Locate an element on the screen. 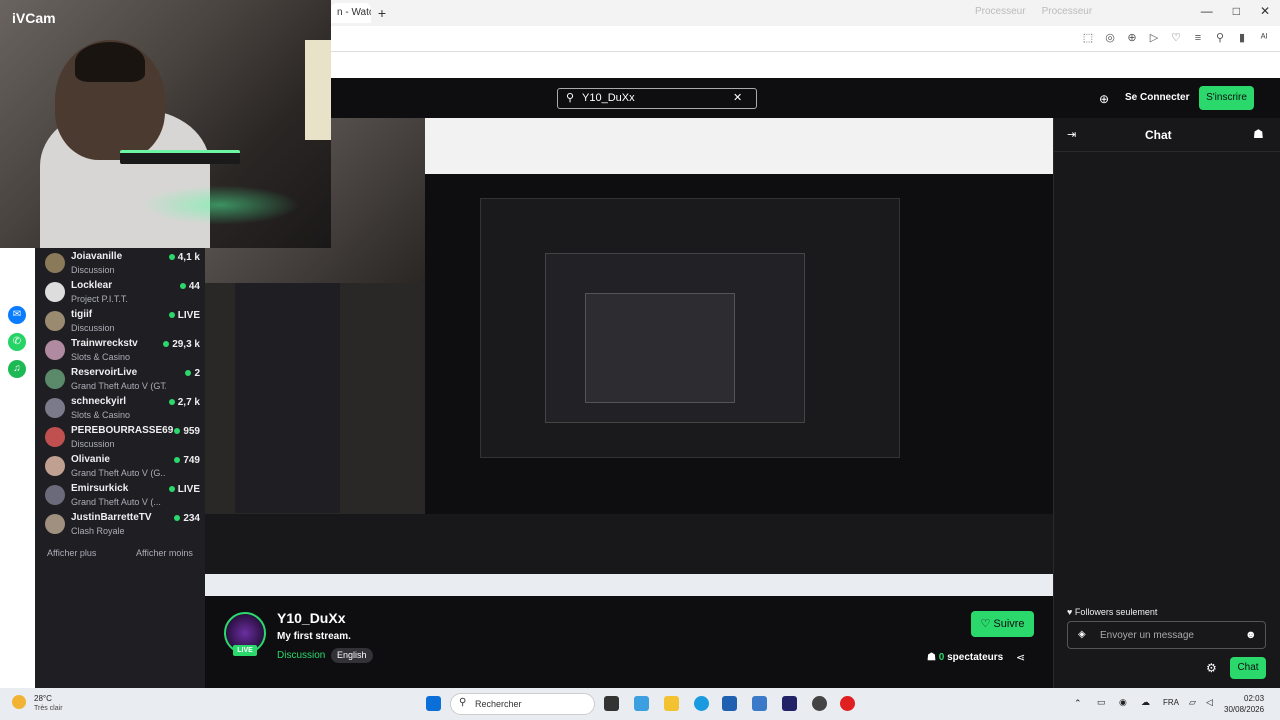 The width and height of the screenshot is (1280, 720). weather-icon is located at coordinates (19, 702).